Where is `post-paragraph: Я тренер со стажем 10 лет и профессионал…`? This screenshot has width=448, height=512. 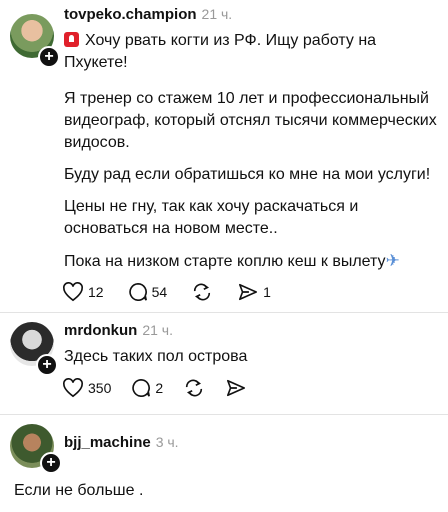 post-paragraph: Я тренер со стажем 10 лет и профессионал… is located at coordinates (250, 120).